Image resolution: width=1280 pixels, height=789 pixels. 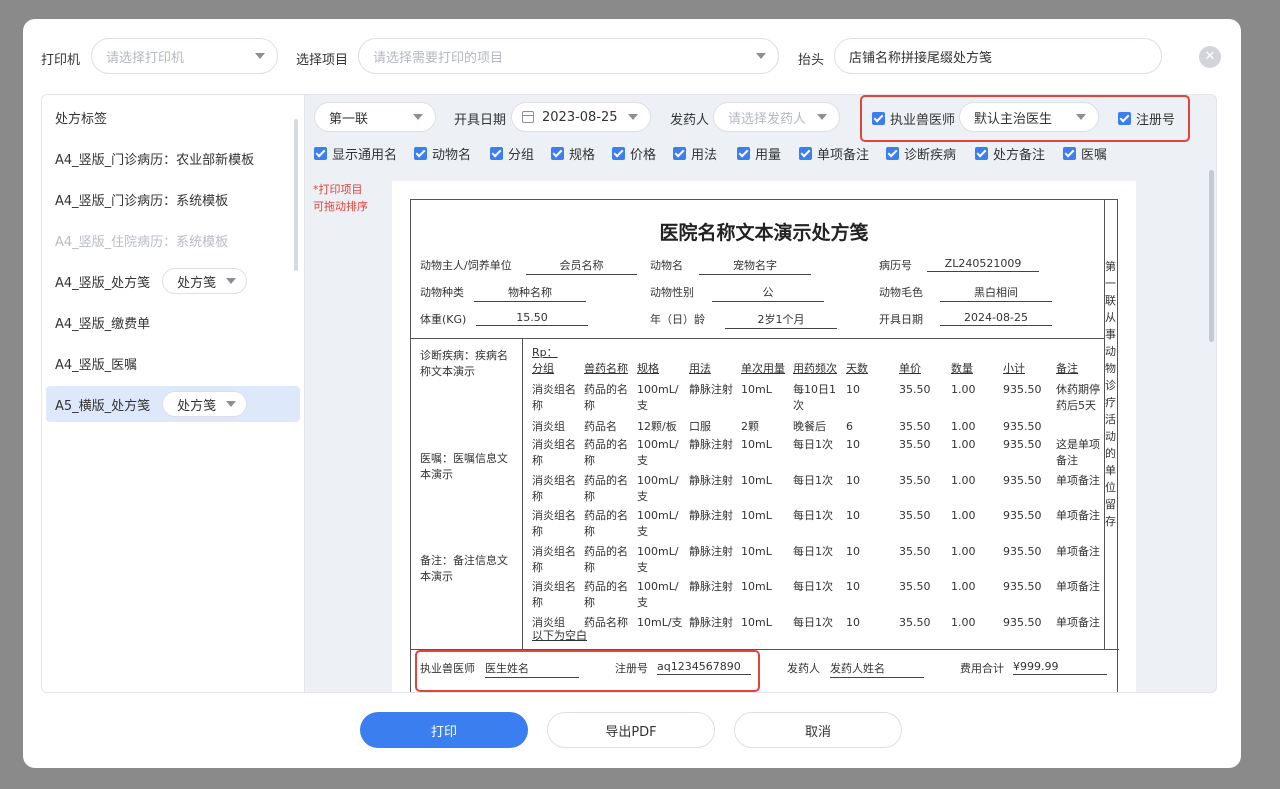 What do you see at coordinates (103, 406) in the screenshot?
I see `template-item-label: A5_横版_处方笺` at bounding box center [103, 406].